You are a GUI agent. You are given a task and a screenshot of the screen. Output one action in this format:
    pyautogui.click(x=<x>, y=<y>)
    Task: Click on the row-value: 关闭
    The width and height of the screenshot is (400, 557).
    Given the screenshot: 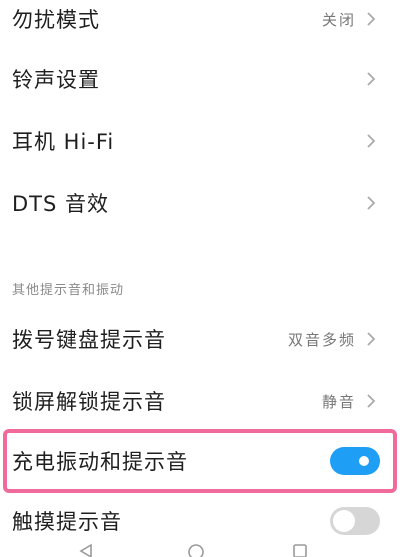 What is the action you would take?
    pyautogui.click(x=338, y=19)
    